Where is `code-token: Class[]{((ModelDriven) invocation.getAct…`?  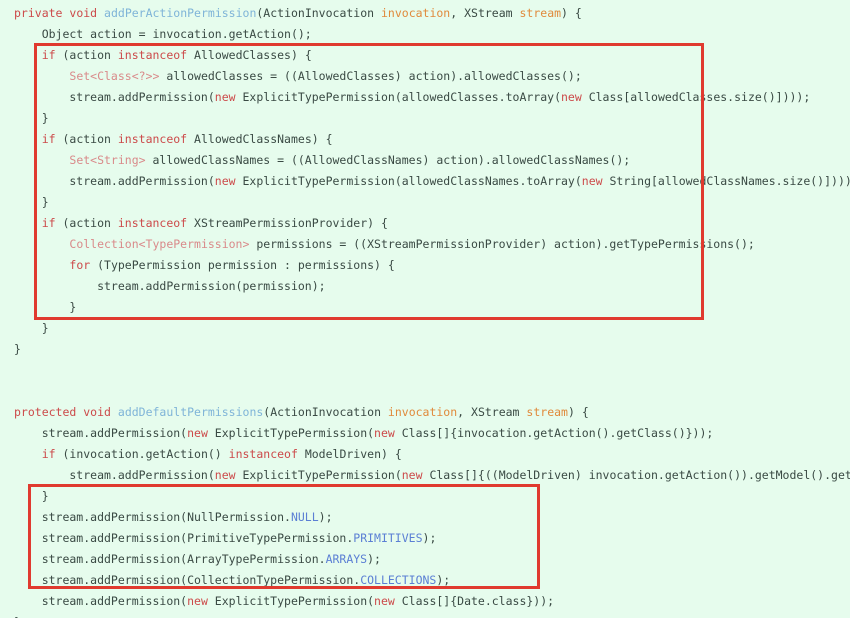
code-token: Class[]{((ModelDriven) invocation.getAct… is located at coordinates (636, 475).